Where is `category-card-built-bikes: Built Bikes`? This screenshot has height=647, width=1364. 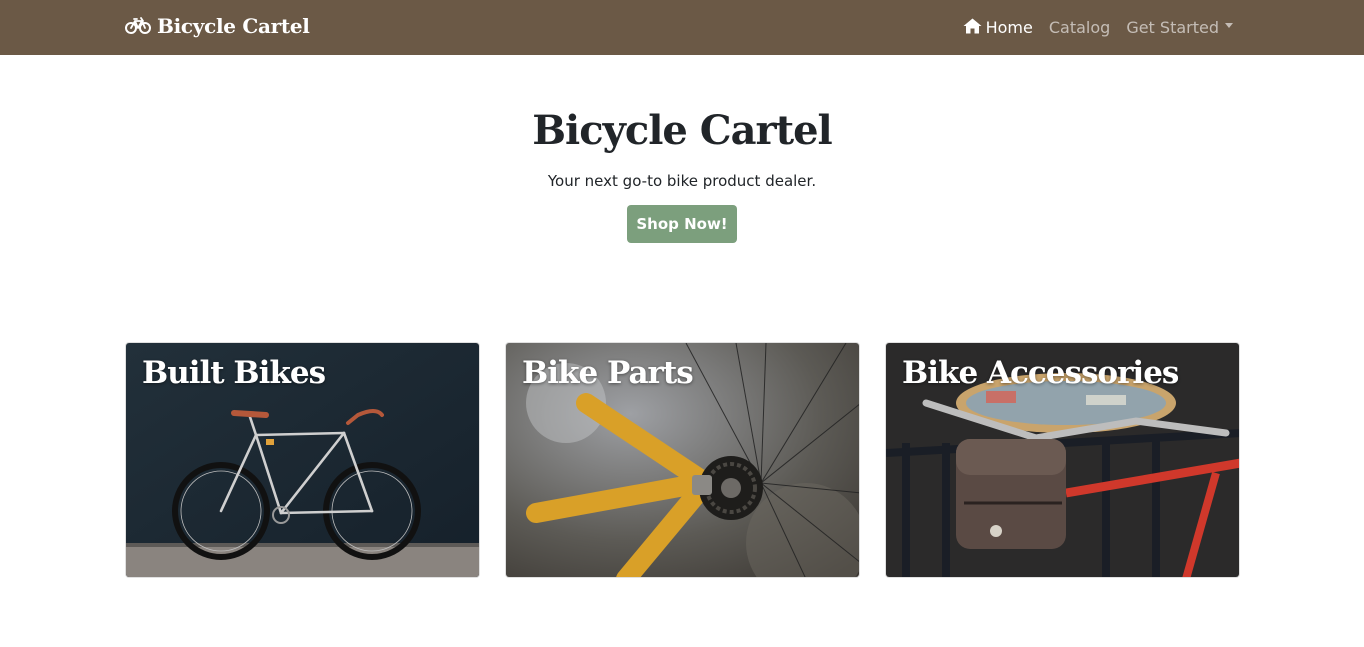 category-card-built-bikes: Built Bikes is located at coordinates (302, 460).